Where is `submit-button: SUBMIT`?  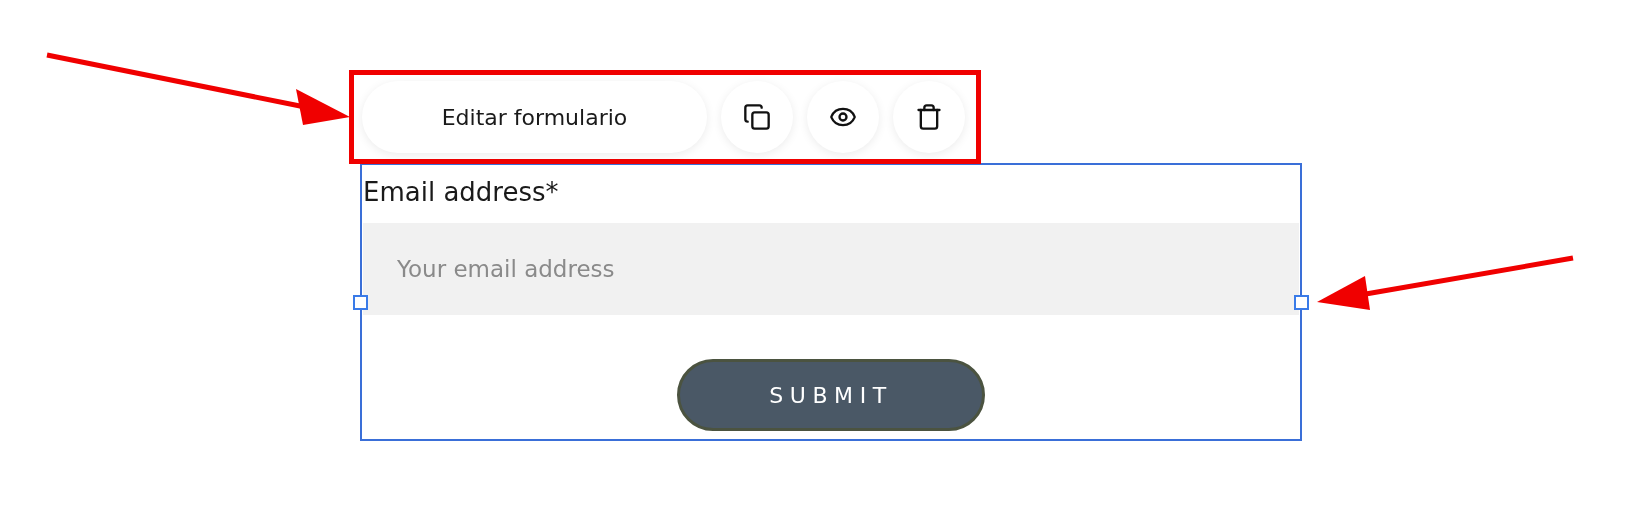
submit-button: SUBMIT is located at coordinates (831, 395).